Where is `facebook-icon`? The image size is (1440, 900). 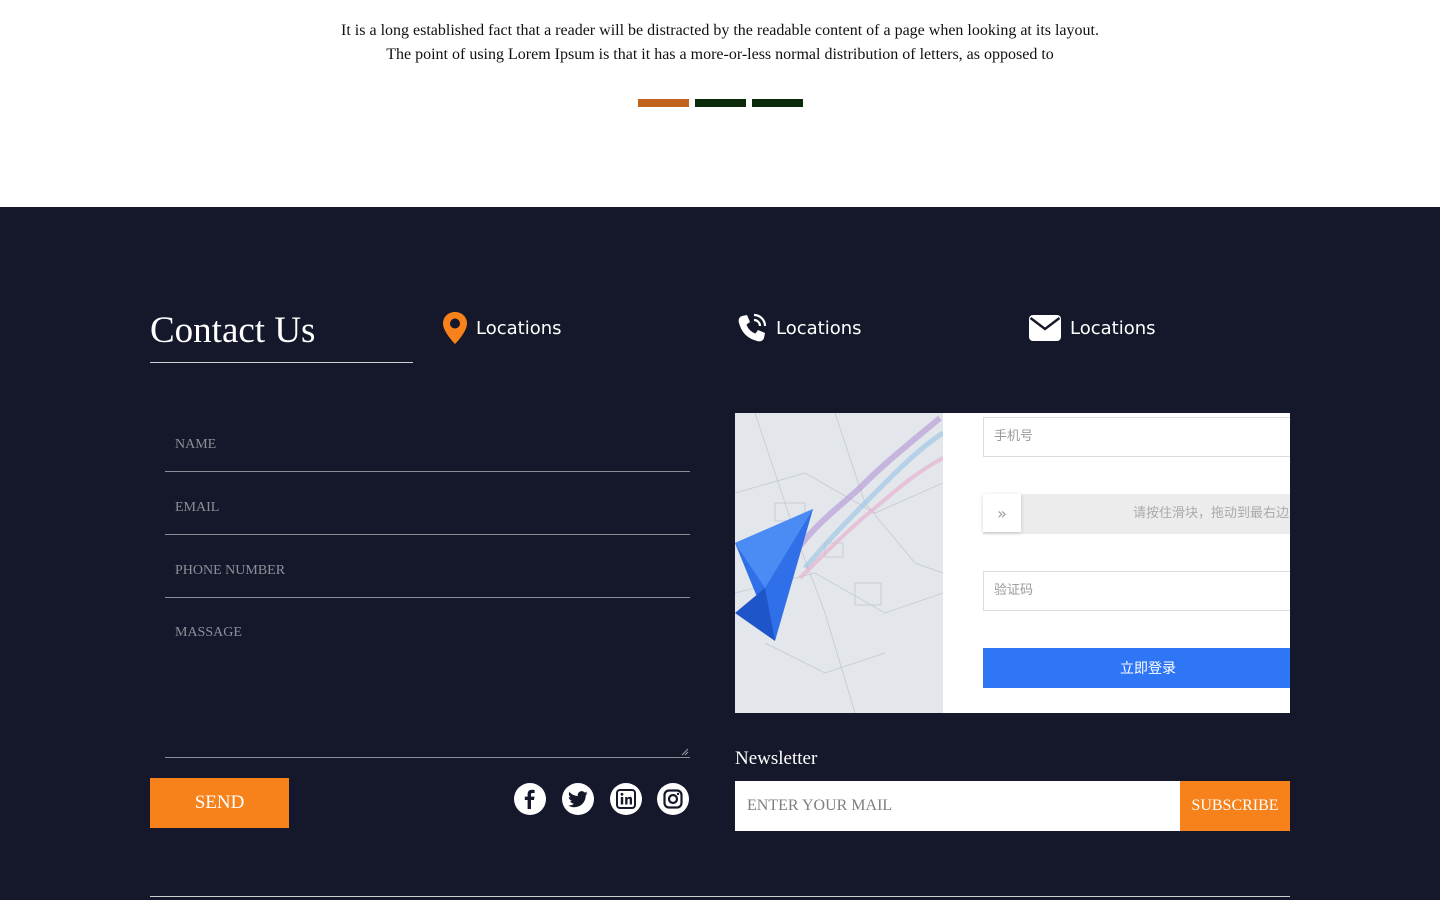 facebook-icon is located at coordinates (529, 799).